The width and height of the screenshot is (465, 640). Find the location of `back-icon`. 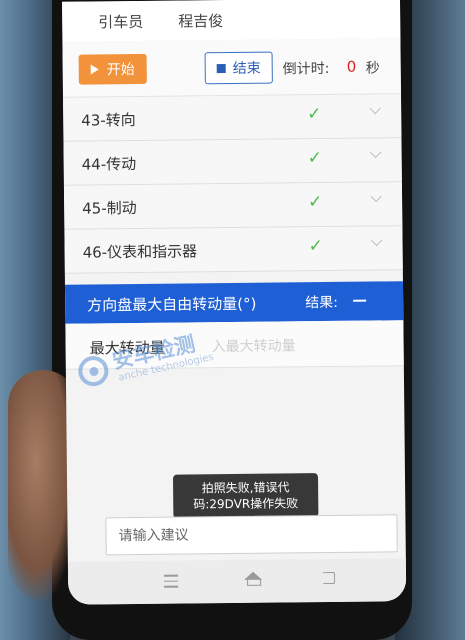

back-icon is located at coordinates (329, 578).